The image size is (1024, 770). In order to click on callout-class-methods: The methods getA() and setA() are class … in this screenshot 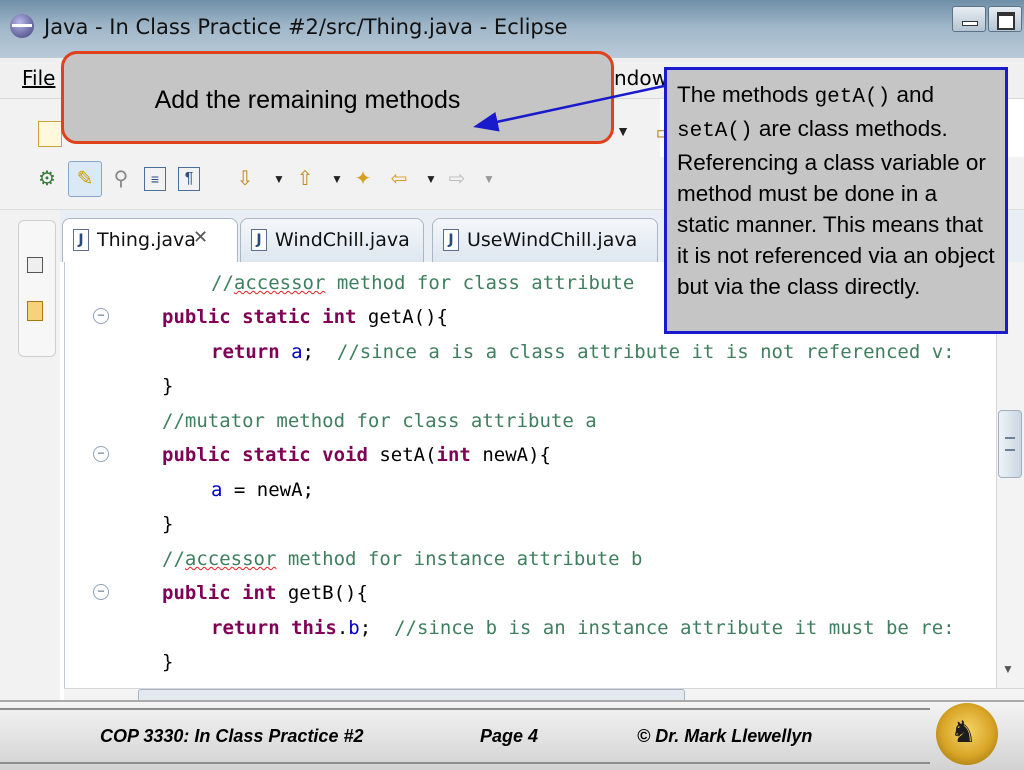, I will do `click(836, 200)`.